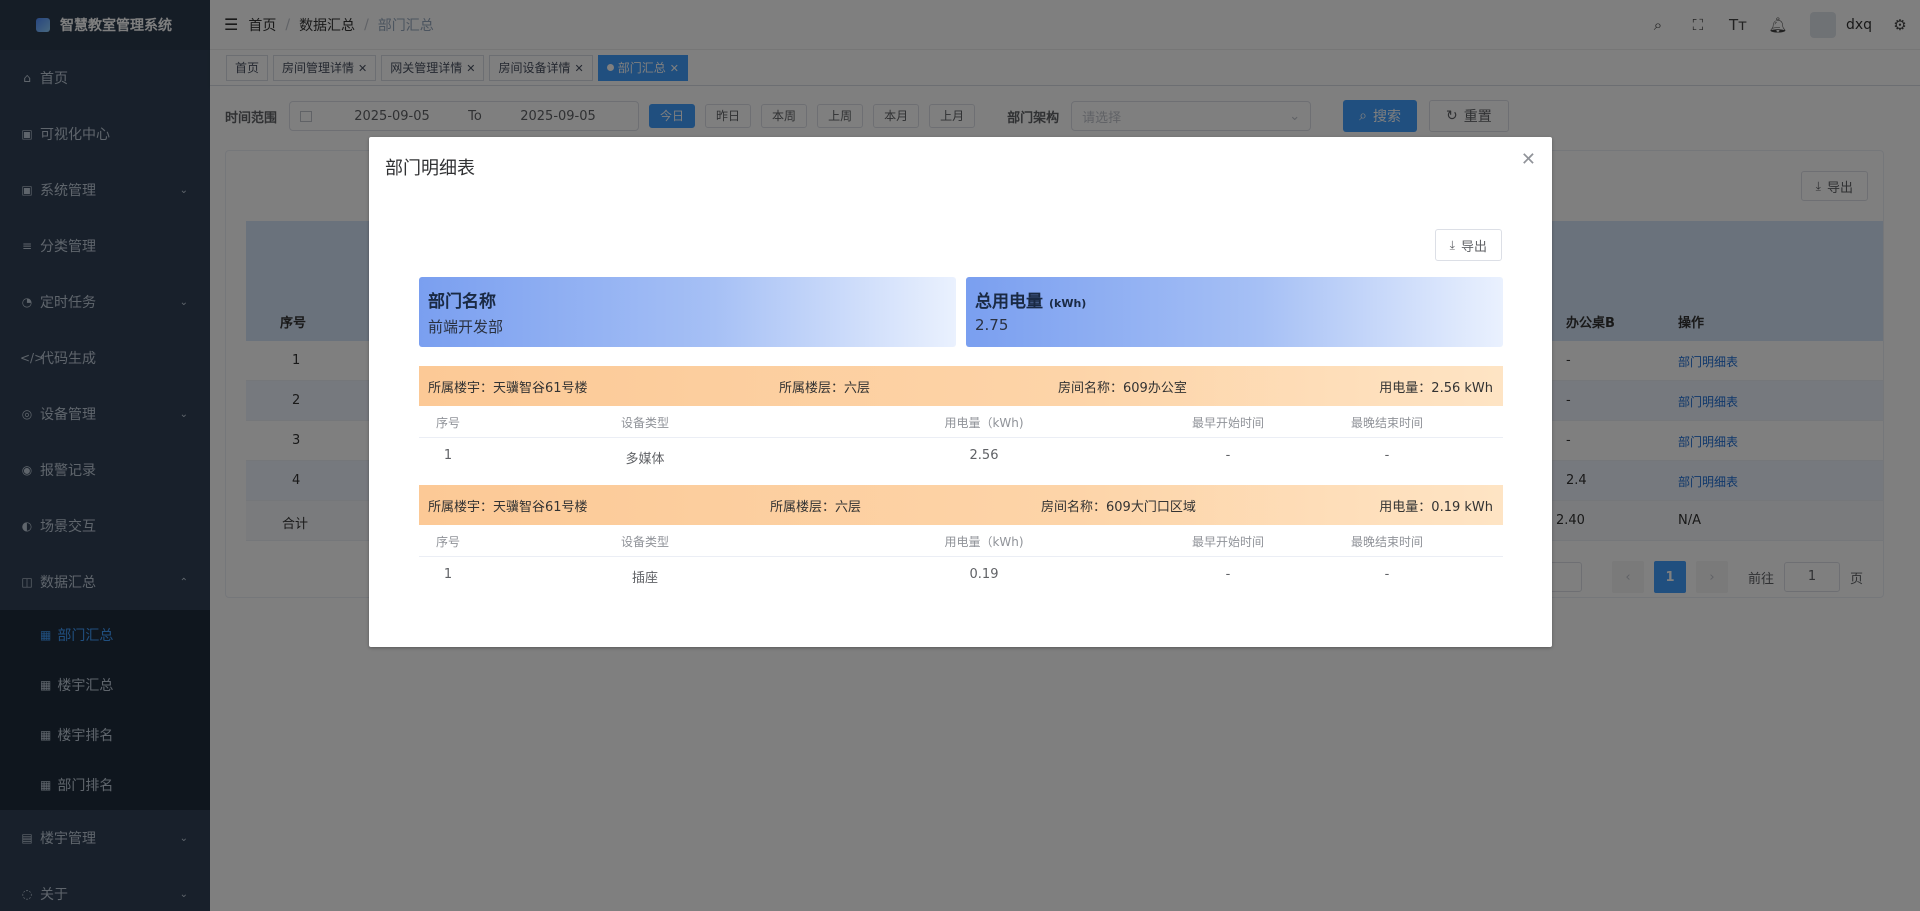  Describe the element at coordinates (1528, 159) in the screenshot. I see `close-icon: ✕` at that location.